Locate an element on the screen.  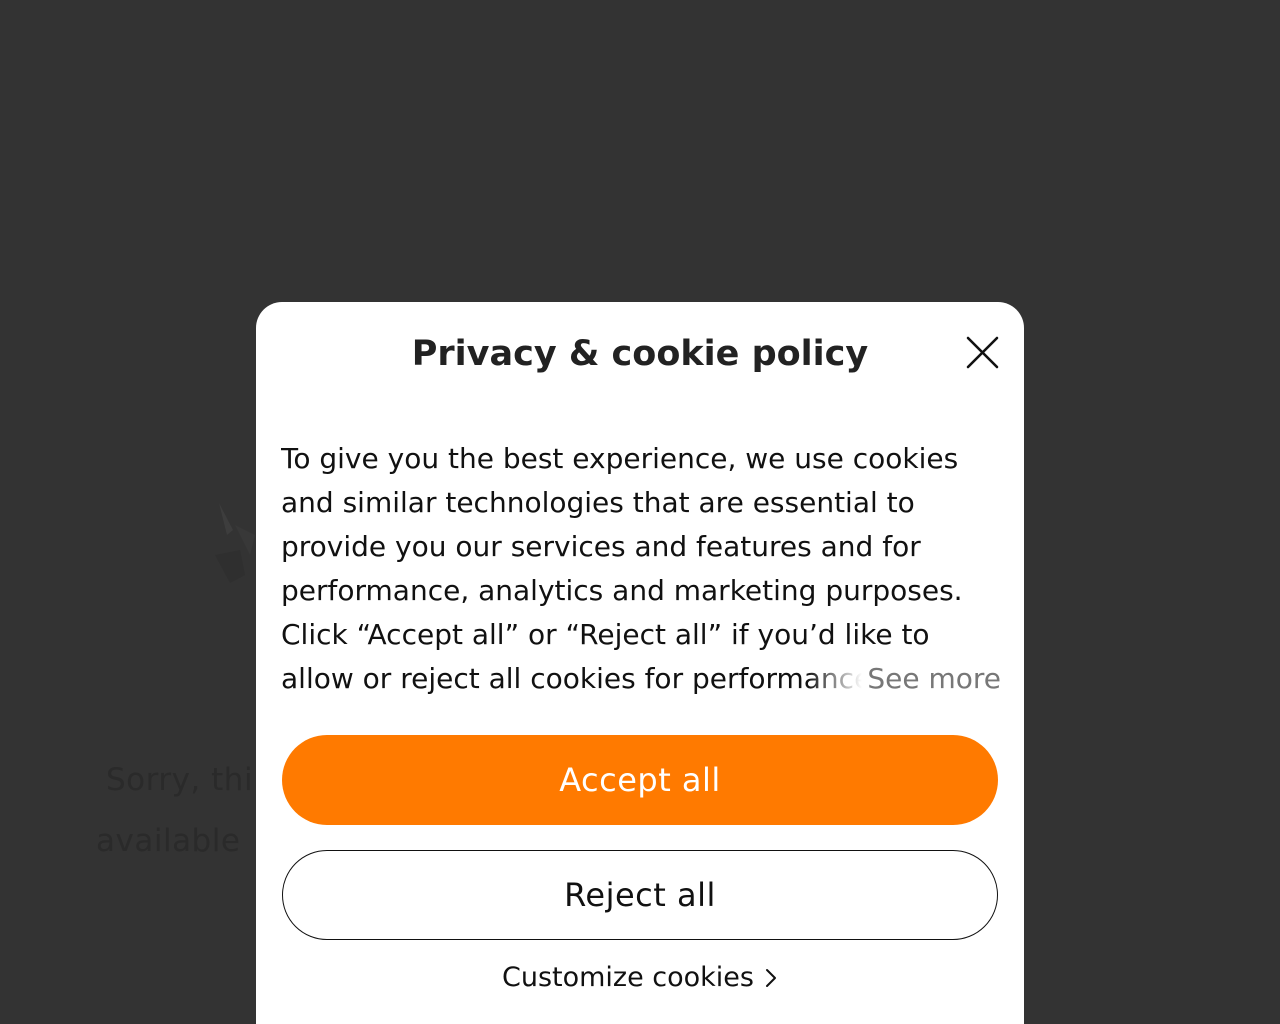
customize-cookies-link: Customize cookies is located at coordinates (640, 977).